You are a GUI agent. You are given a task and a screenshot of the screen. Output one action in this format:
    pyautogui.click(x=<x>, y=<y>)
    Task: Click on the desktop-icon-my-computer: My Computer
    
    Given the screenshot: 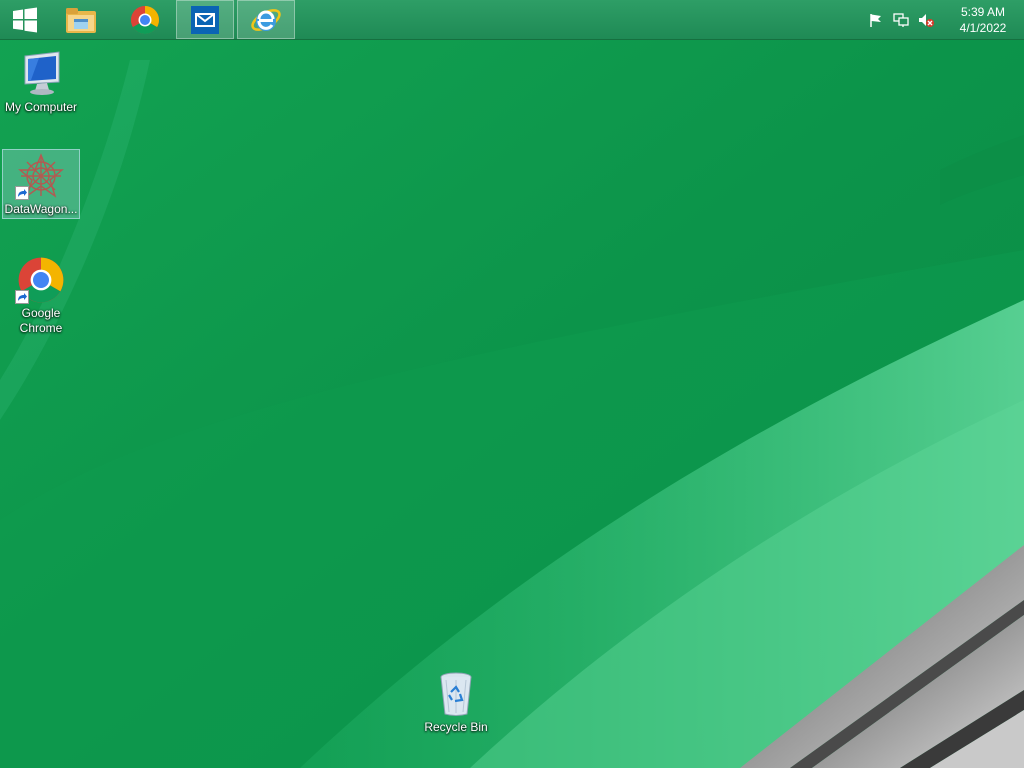 What is the action you would take?
    pyautogui.click(x=41, y=81)
    